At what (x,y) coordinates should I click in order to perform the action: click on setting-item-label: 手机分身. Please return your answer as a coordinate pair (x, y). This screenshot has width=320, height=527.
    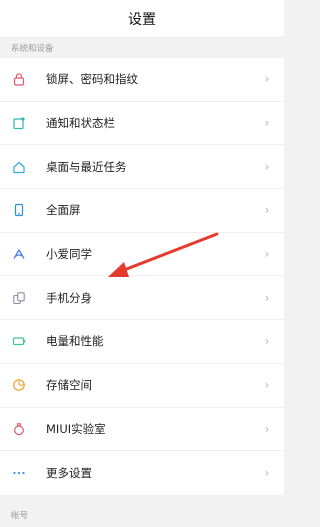
    Looking at the image, I should click on (69, 297).